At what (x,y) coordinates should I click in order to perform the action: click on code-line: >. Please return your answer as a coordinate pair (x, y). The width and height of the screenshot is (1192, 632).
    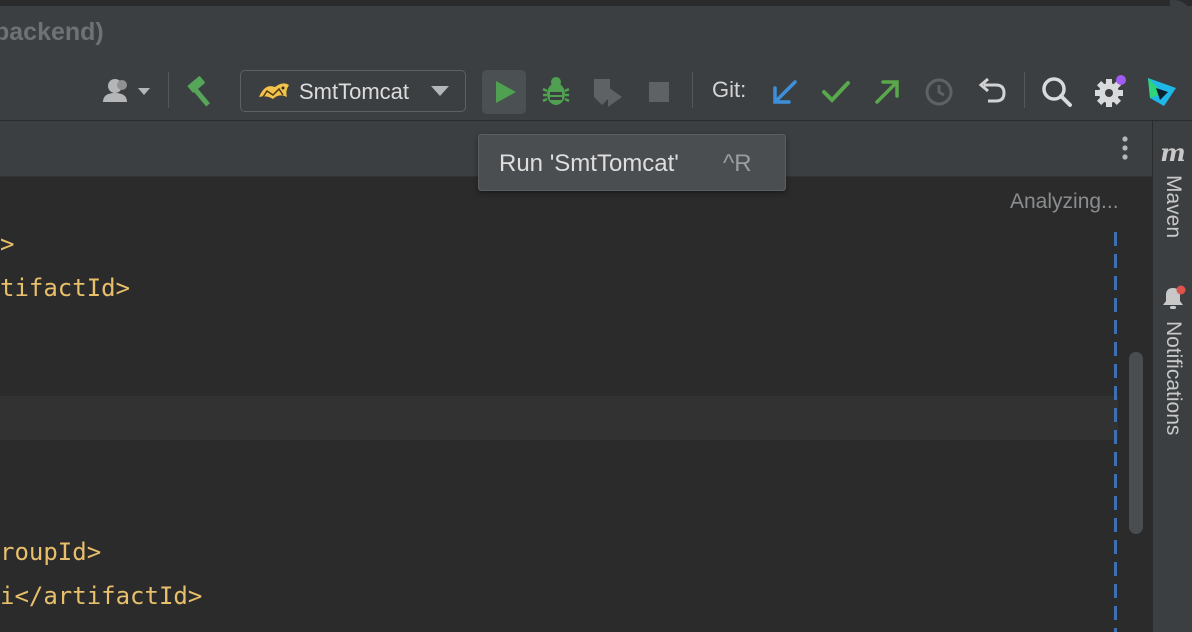
    Looking at the image, I should click on (7, 244).